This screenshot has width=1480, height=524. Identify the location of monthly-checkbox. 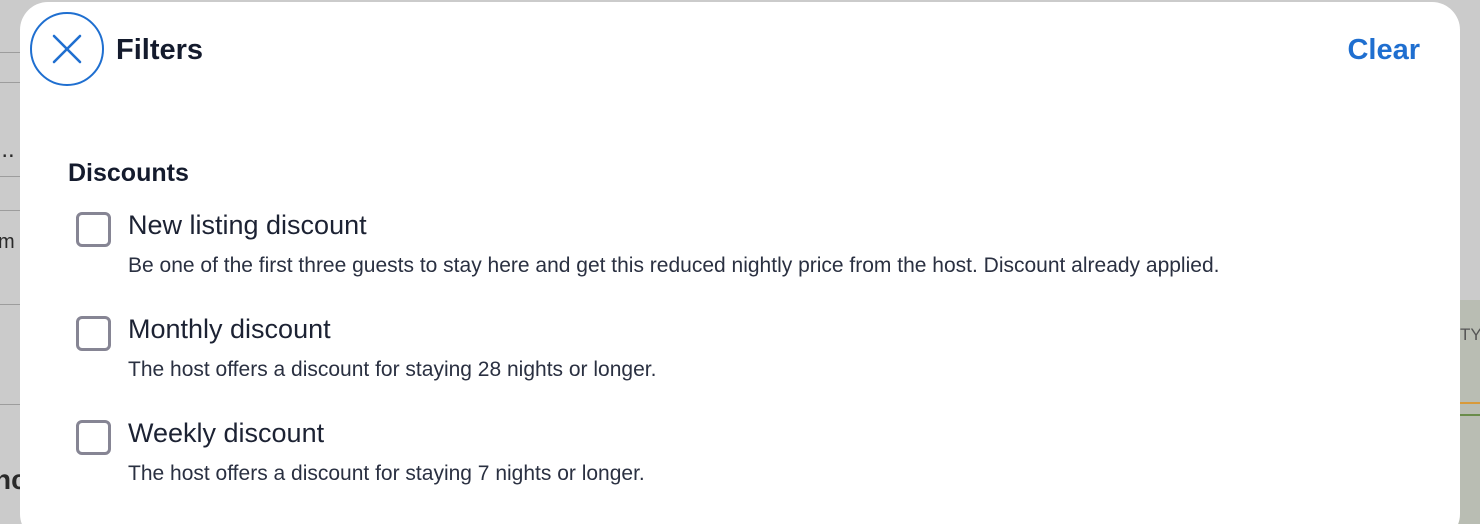
(93, 333).